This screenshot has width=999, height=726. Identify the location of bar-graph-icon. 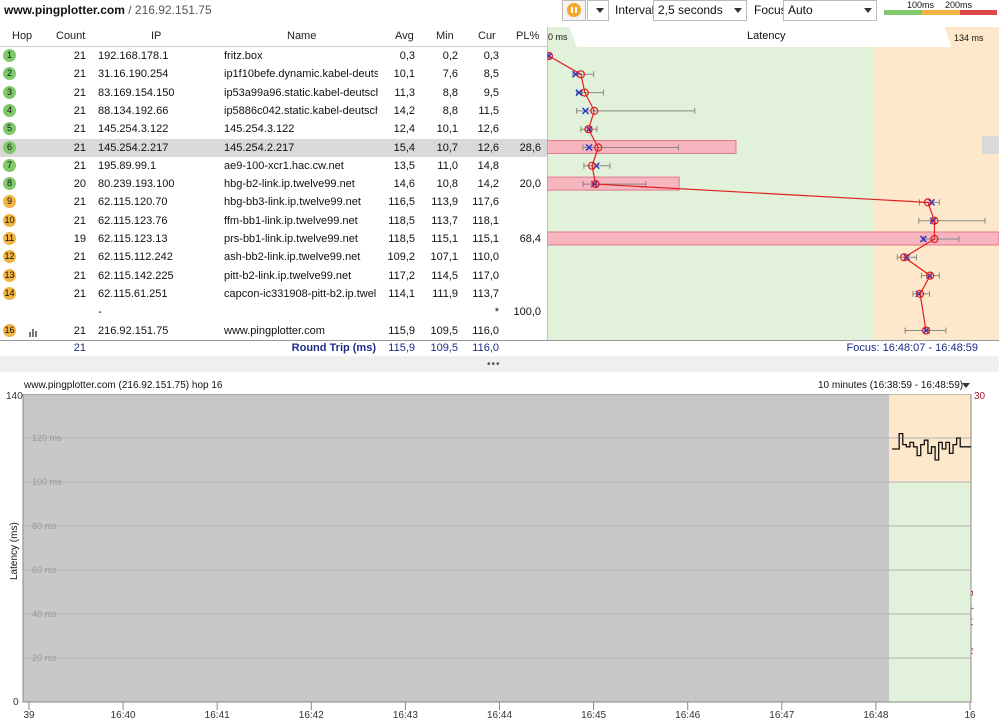
(34, 334).